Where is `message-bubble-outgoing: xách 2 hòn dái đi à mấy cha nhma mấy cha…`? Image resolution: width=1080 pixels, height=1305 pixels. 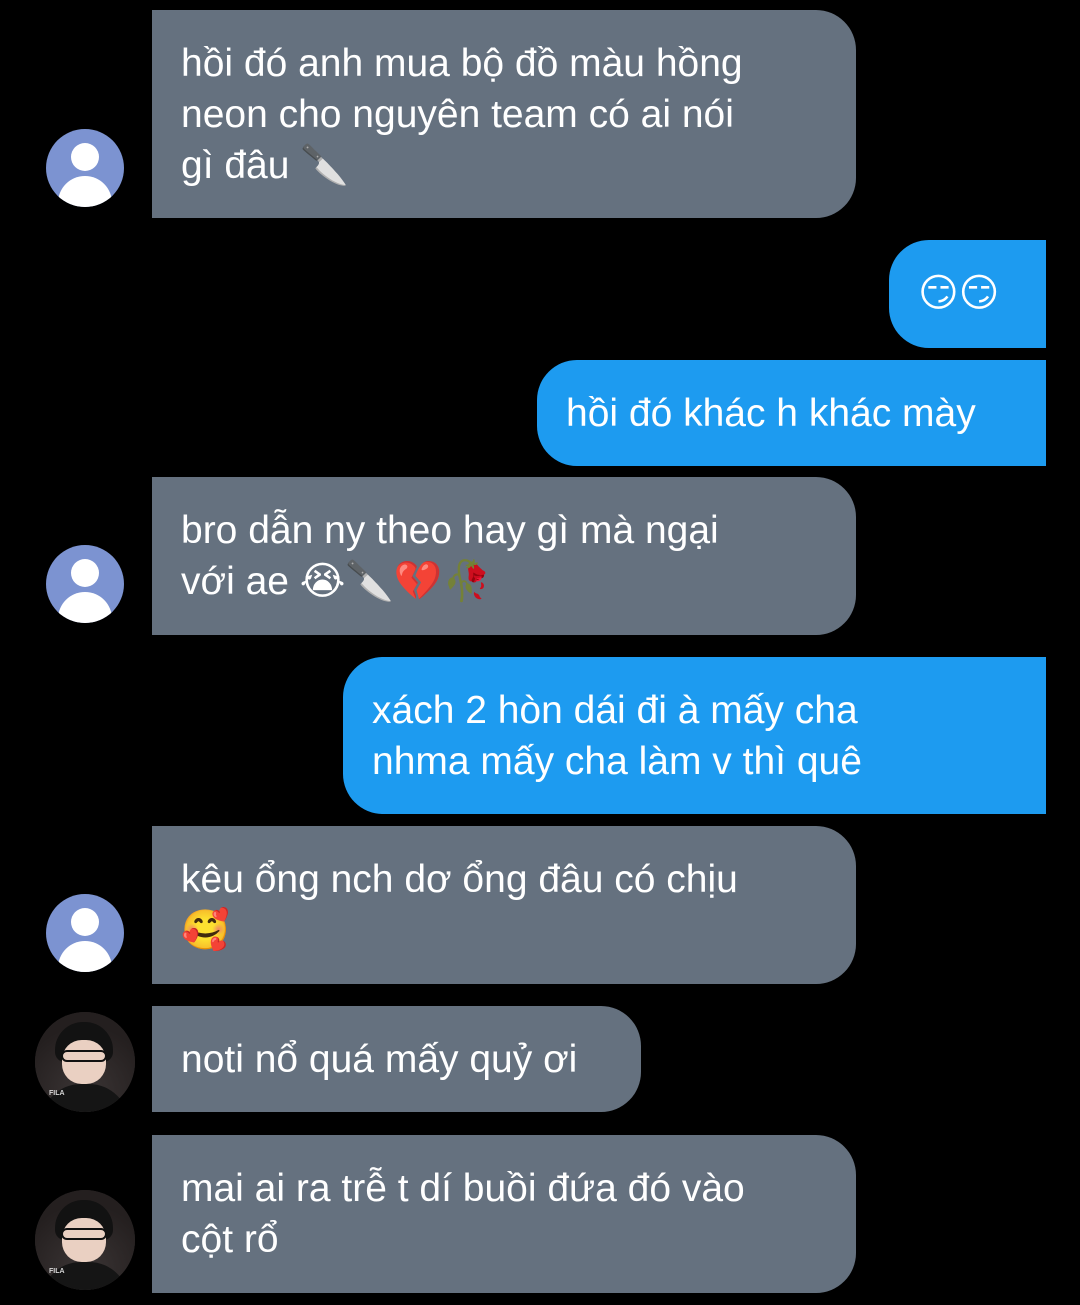 message-bubble-outgoing: xách 2 hòn dái đi à mấy cha nhma mấy cha… is located at coordinates (694, 735).